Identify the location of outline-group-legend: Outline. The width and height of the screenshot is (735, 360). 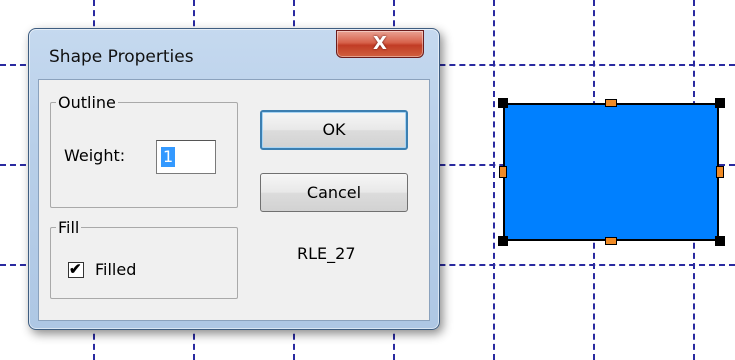
(87, 102).